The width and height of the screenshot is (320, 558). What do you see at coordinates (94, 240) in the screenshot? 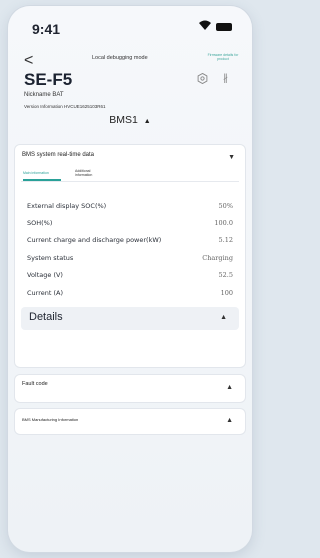
I see `row-label: Current charge and discharge power(kW)` at bounding box center [94, 240].